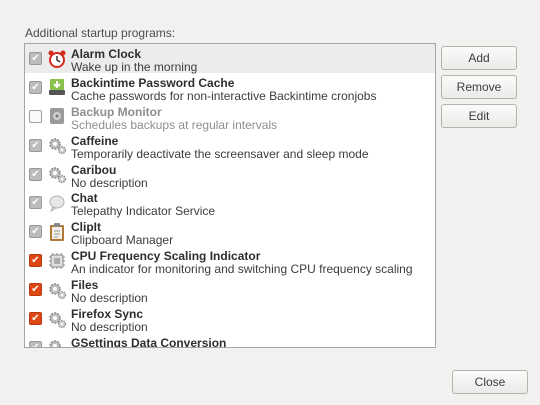  What do you see at coordinates (84, 198) in the screenshot?
I see `program-name: Chat` at bounding box center [84, 198].